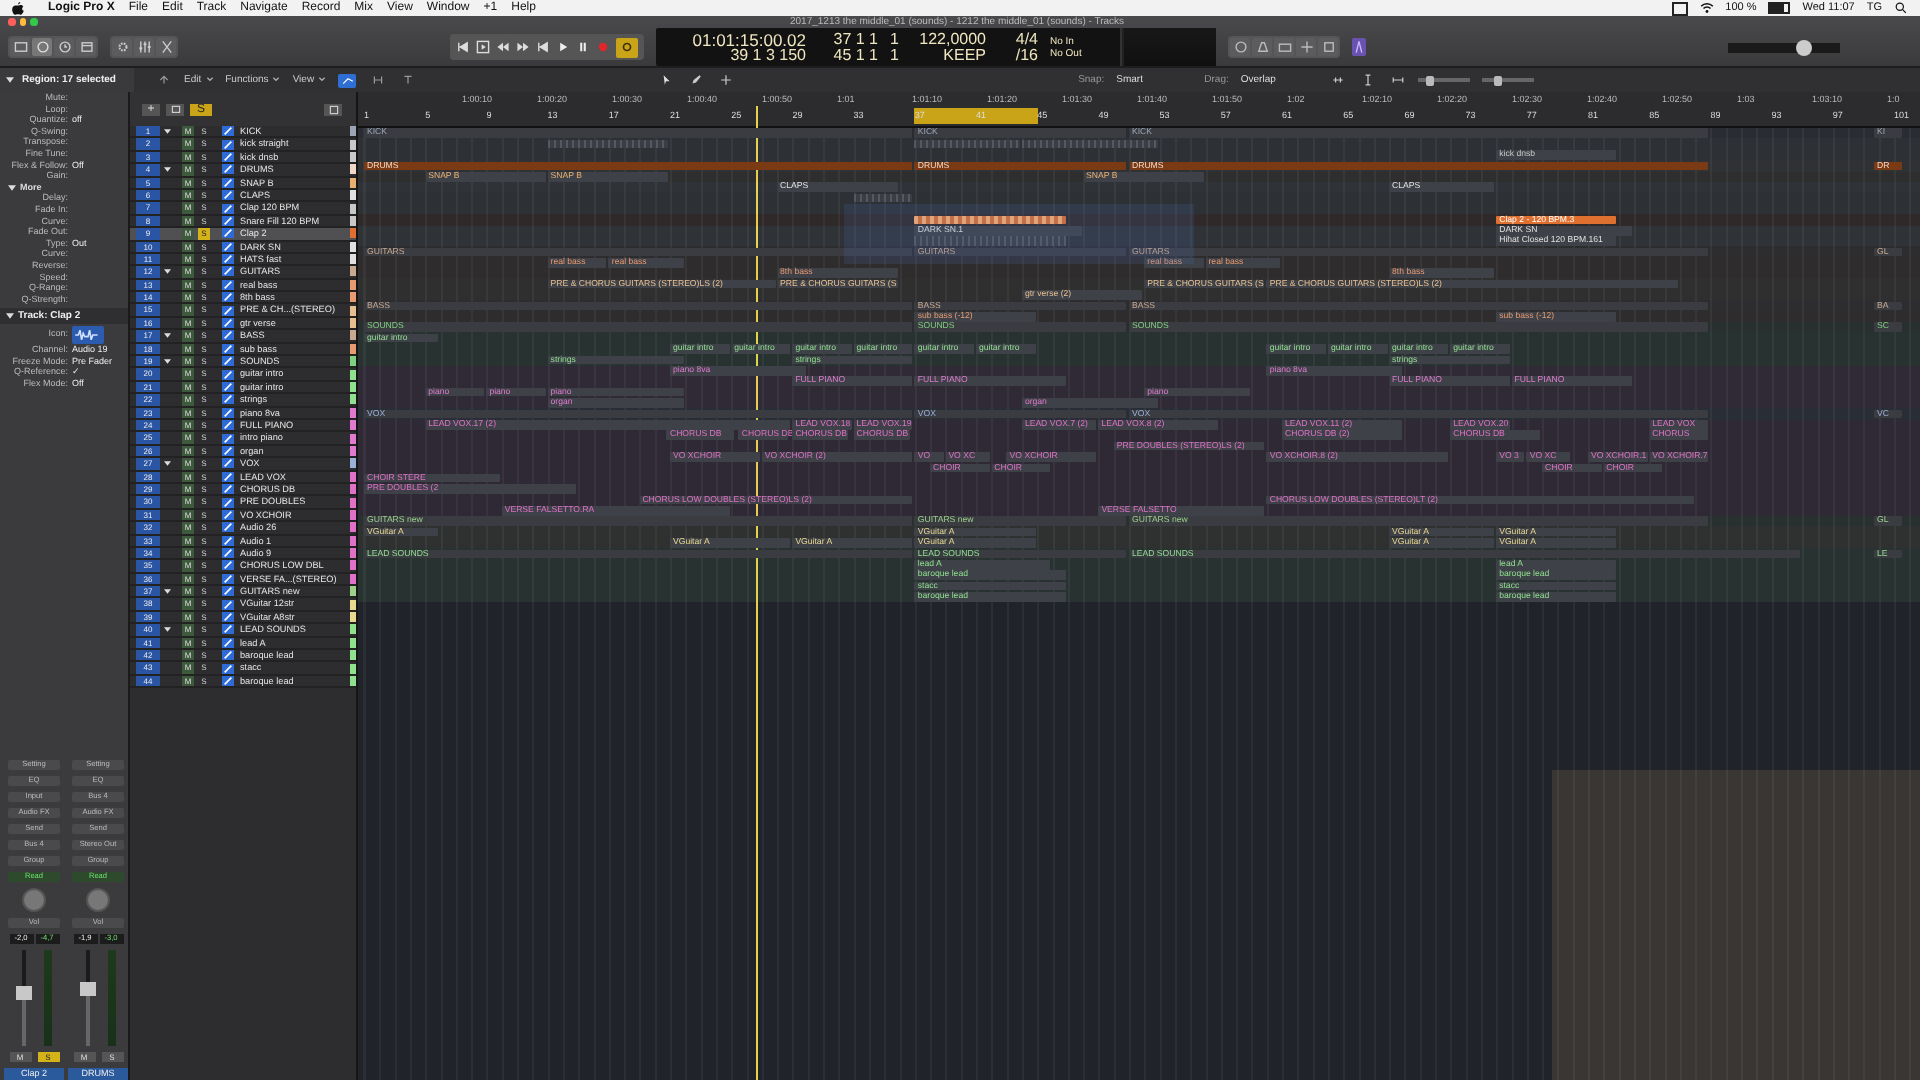 The image size is (1920, 1080). What do you see at coordinates (1262, 47) in the screenshot?
I see `metronome-icon` at bounding box center [1262, 47].